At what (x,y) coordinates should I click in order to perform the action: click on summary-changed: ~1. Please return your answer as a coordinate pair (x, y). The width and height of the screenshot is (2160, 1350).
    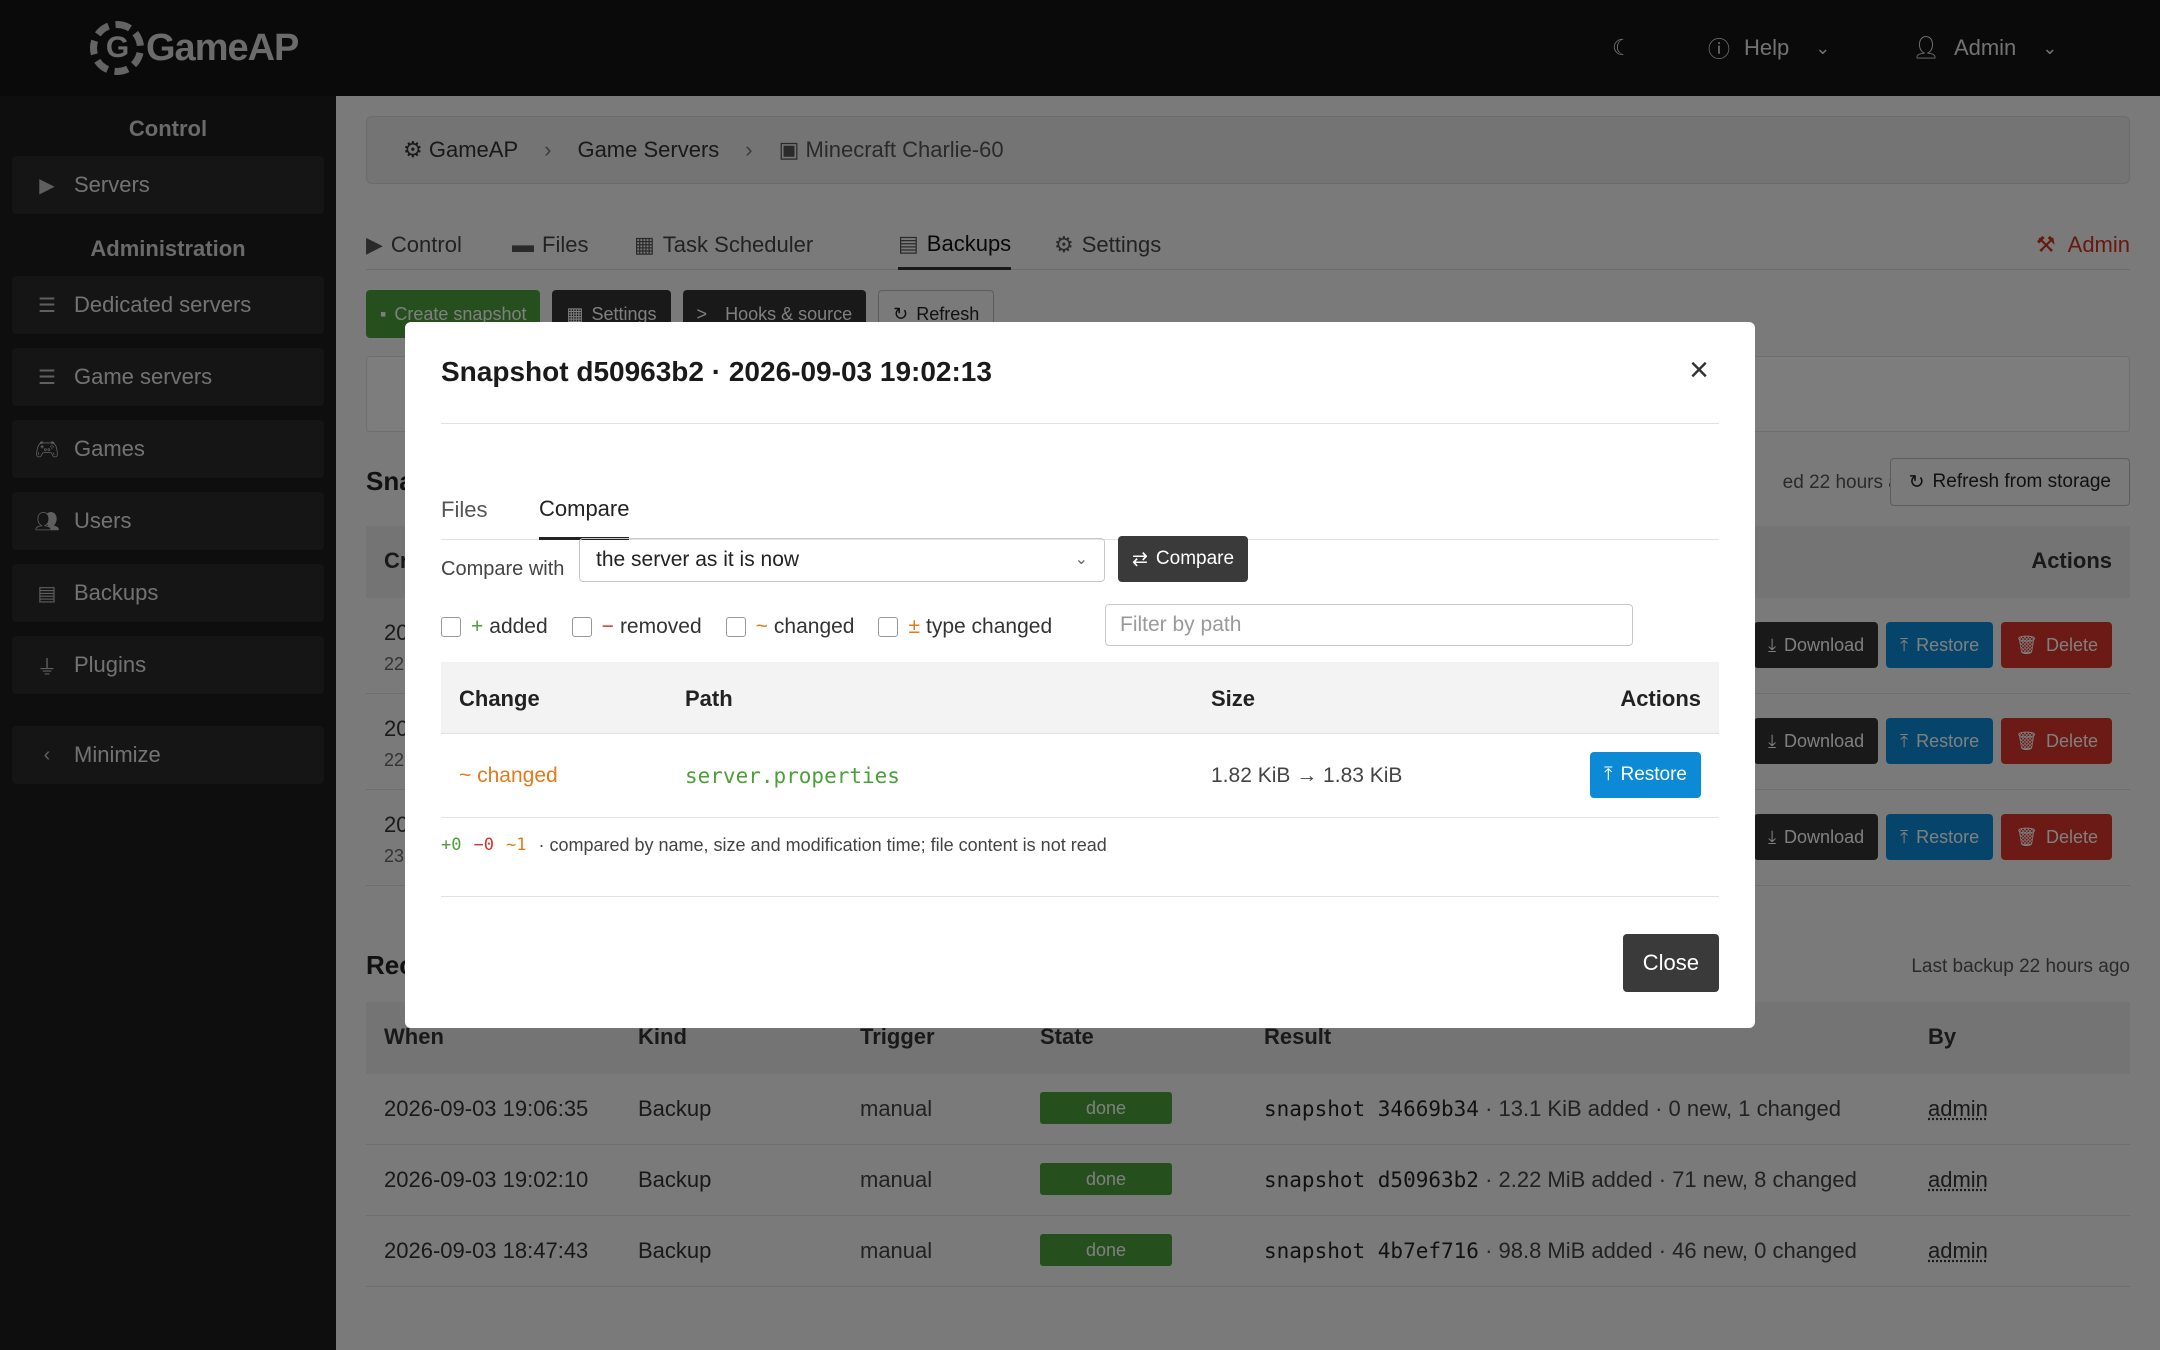
    Looking at the image, I should click on (516, 845).